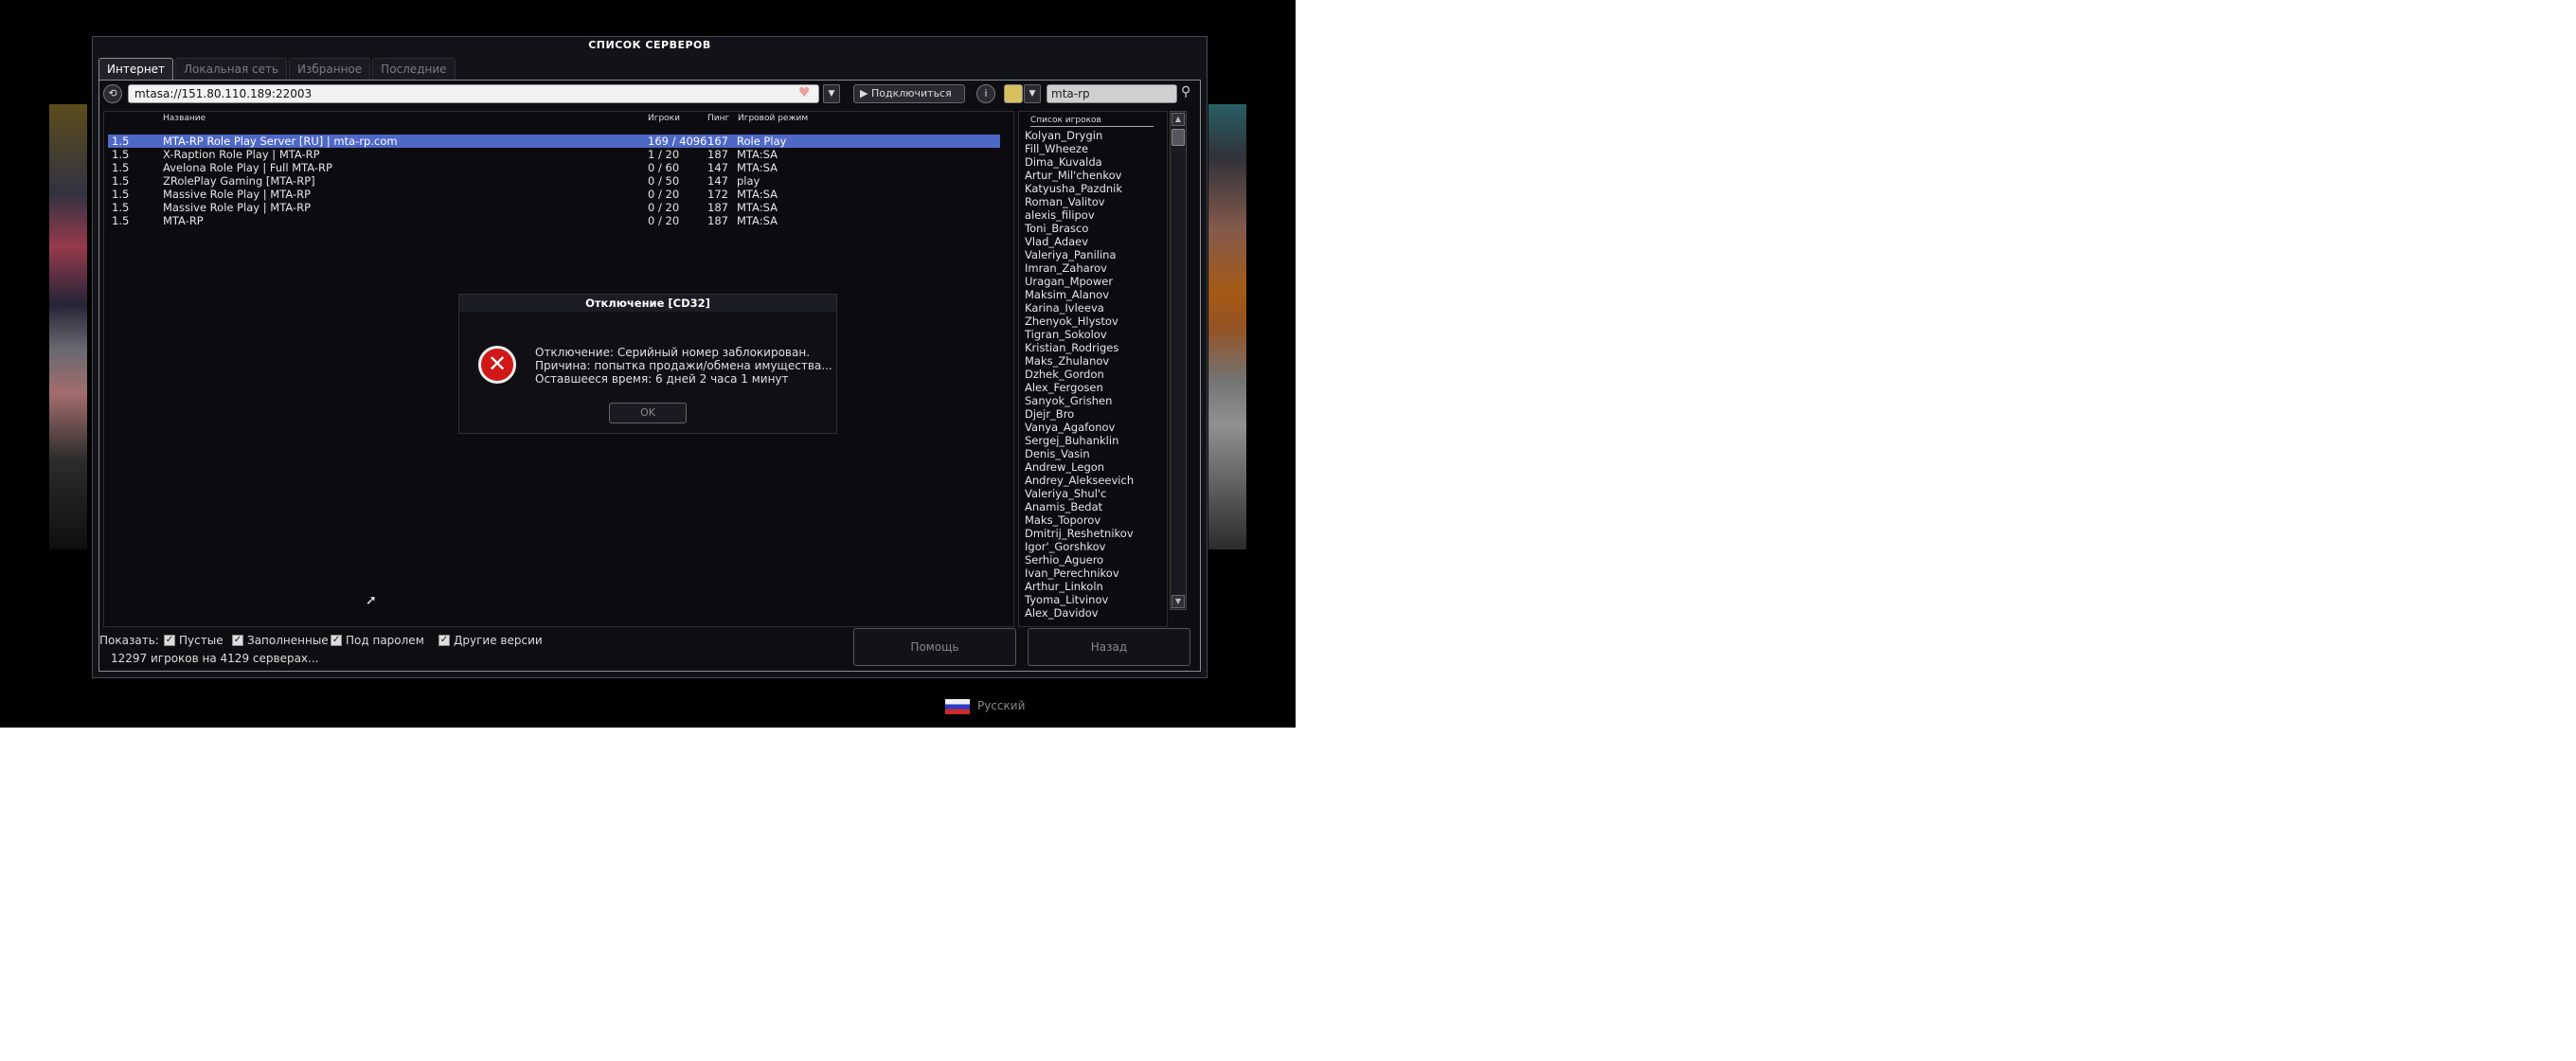  I want to click on player-list-scrollbar: ▲ ▼, so click(1178, 360).